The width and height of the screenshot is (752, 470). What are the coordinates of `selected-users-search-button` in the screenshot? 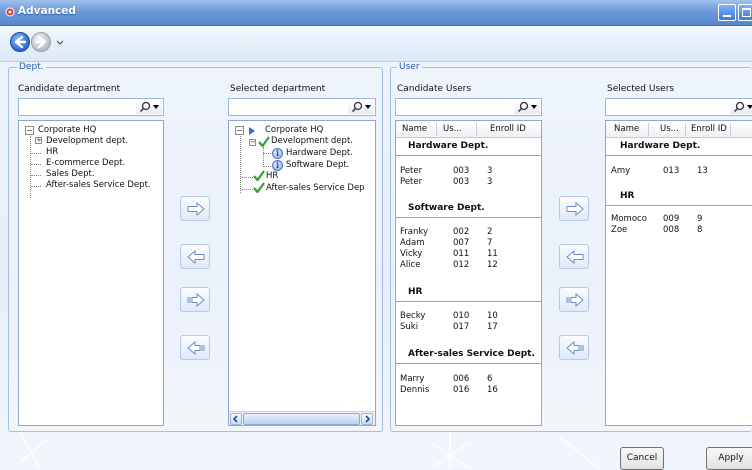 It's located at (741, 107).